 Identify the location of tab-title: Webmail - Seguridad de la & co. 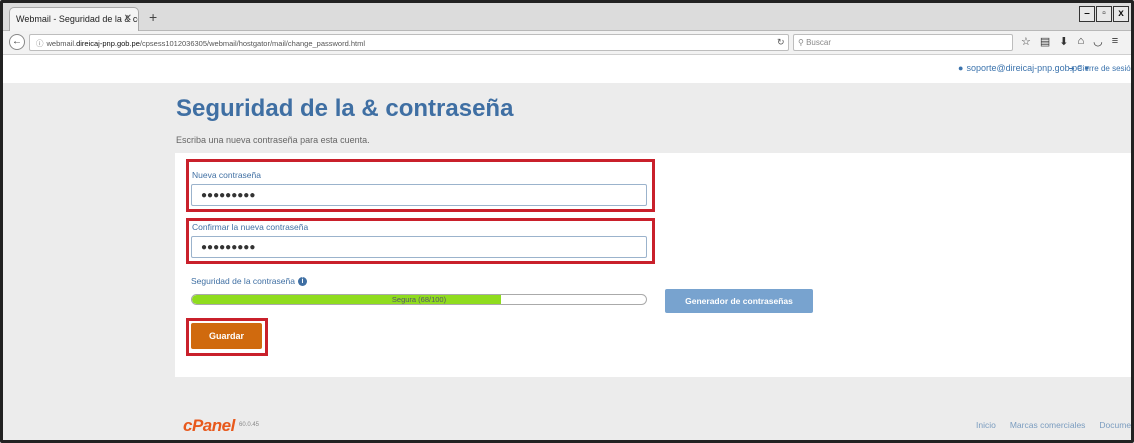
(77, 19).